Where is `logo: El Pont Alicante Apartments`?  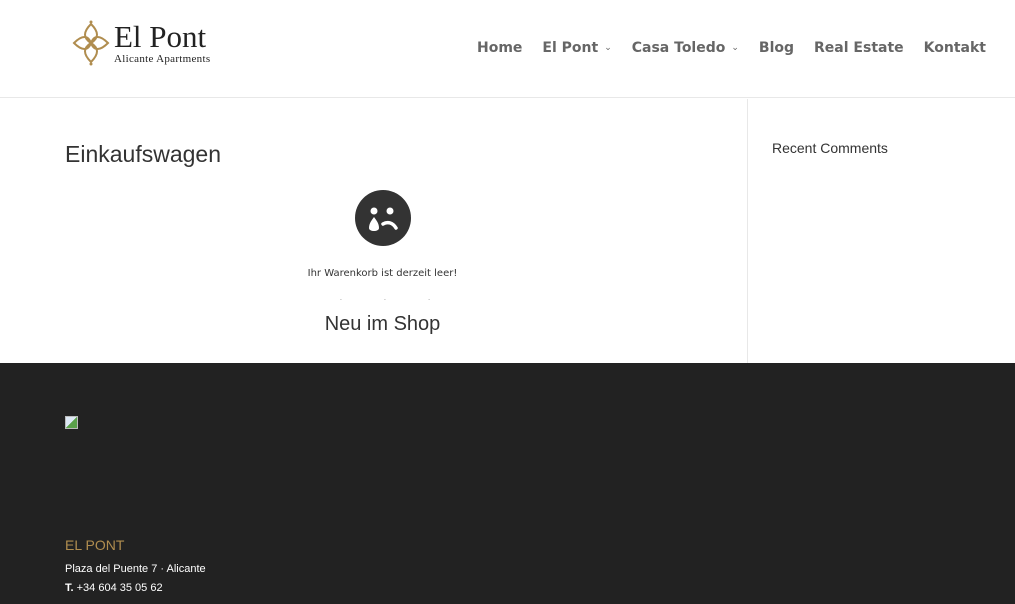
logo: El Pont Alicante Apartments is located at coordinates (141, 43).